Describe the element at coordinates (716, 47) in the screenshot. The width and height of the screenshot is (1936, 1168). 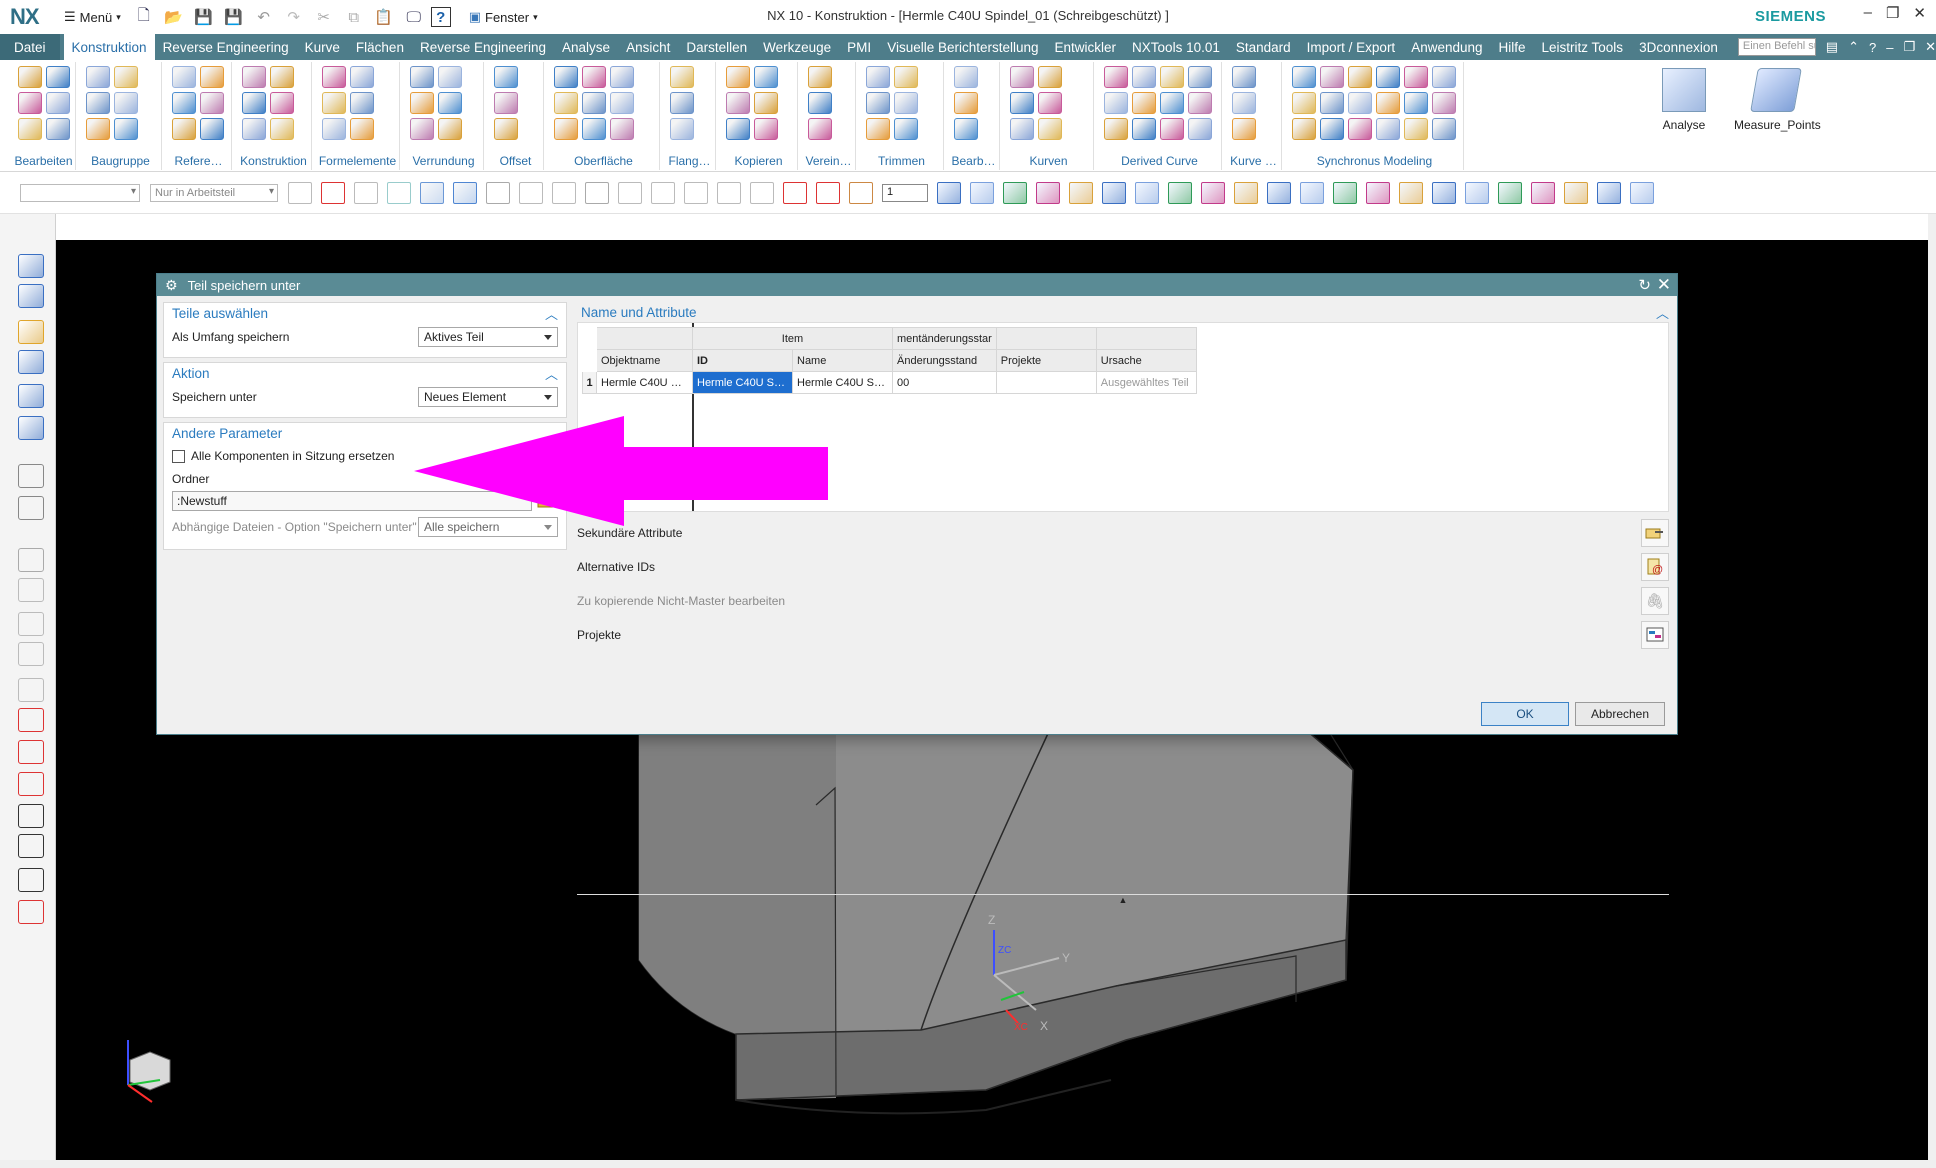
I see `tab-darstellen: Darstellen` at that location.